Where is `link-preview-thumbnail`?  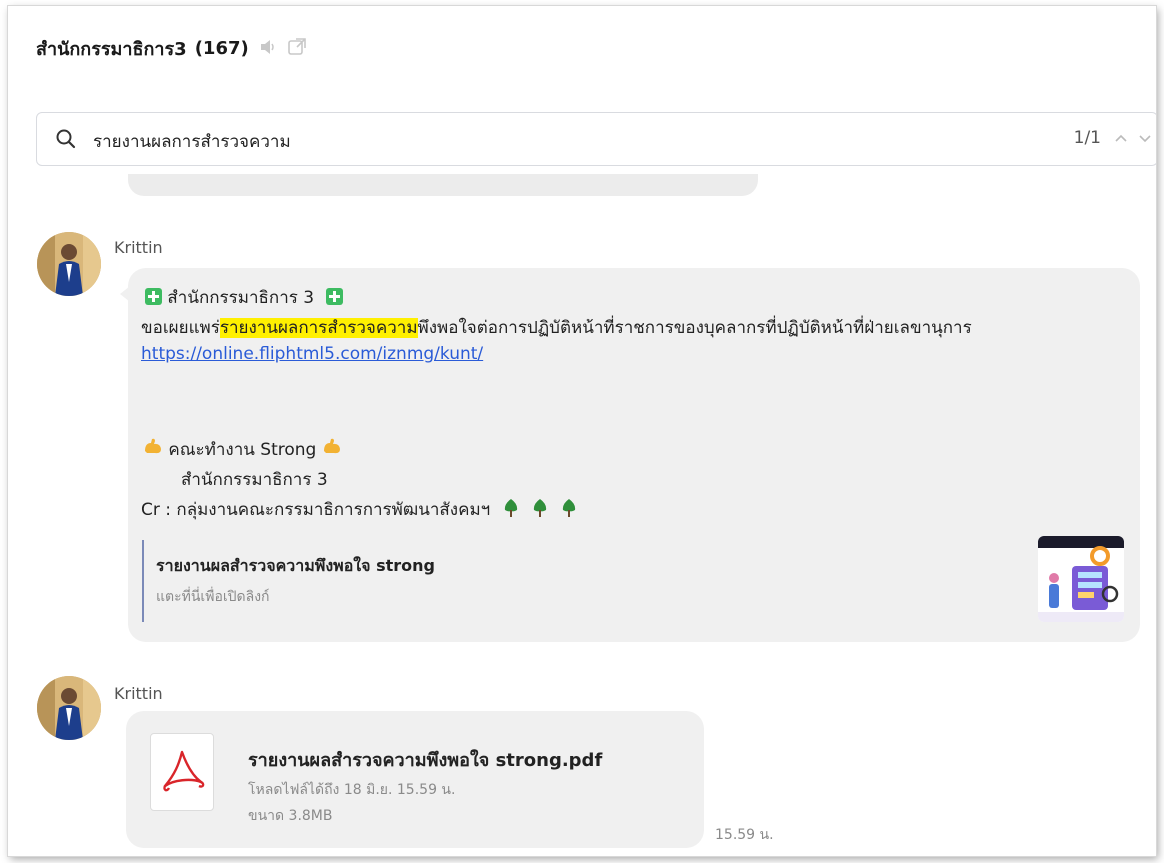 link-preview-thumbnail is located at coordinates (1081, 579).